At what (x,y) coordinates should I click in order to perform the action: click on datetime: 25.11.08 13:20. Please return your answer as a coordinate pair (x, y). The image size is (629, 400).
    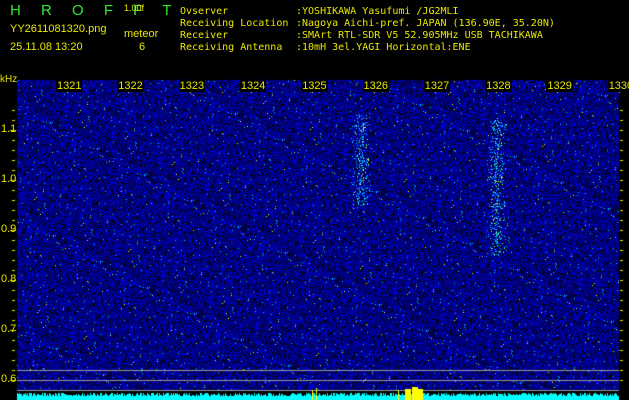
    Looking at the image, I should click on (46, 47).